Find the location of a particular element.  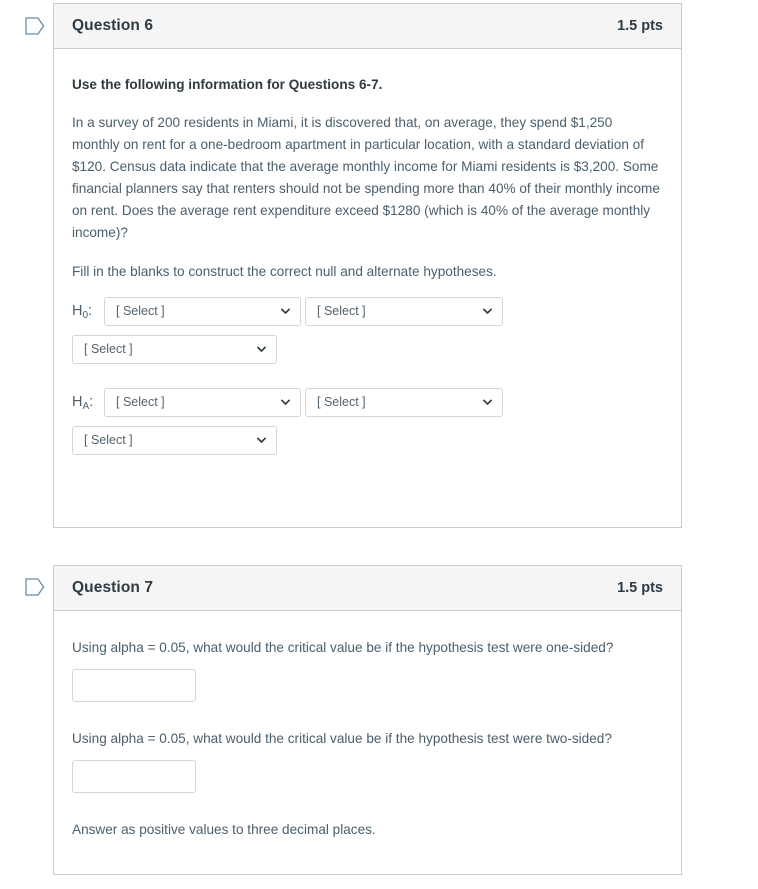

null-hypothesis-block: H0: [ Select ] [ Select ] [Select] is located at coordinates (367, 330).